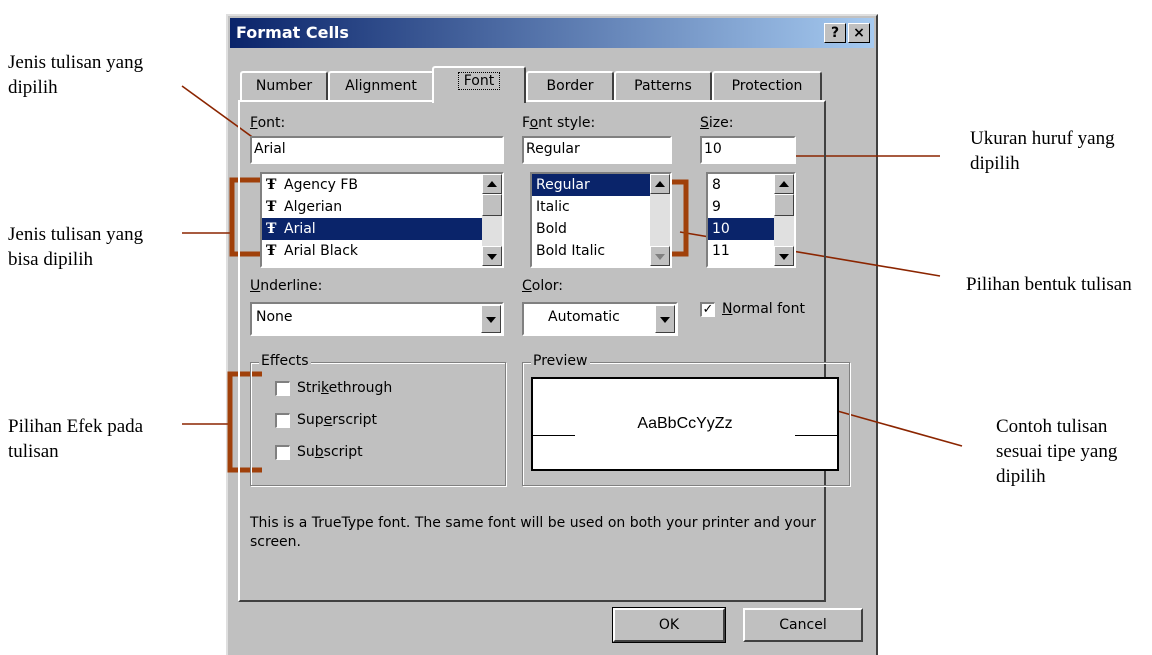 Image resolution: width=1152 pixels, height=655 pixels. I want to click on tab-label: Alignment, so click(381, 86).